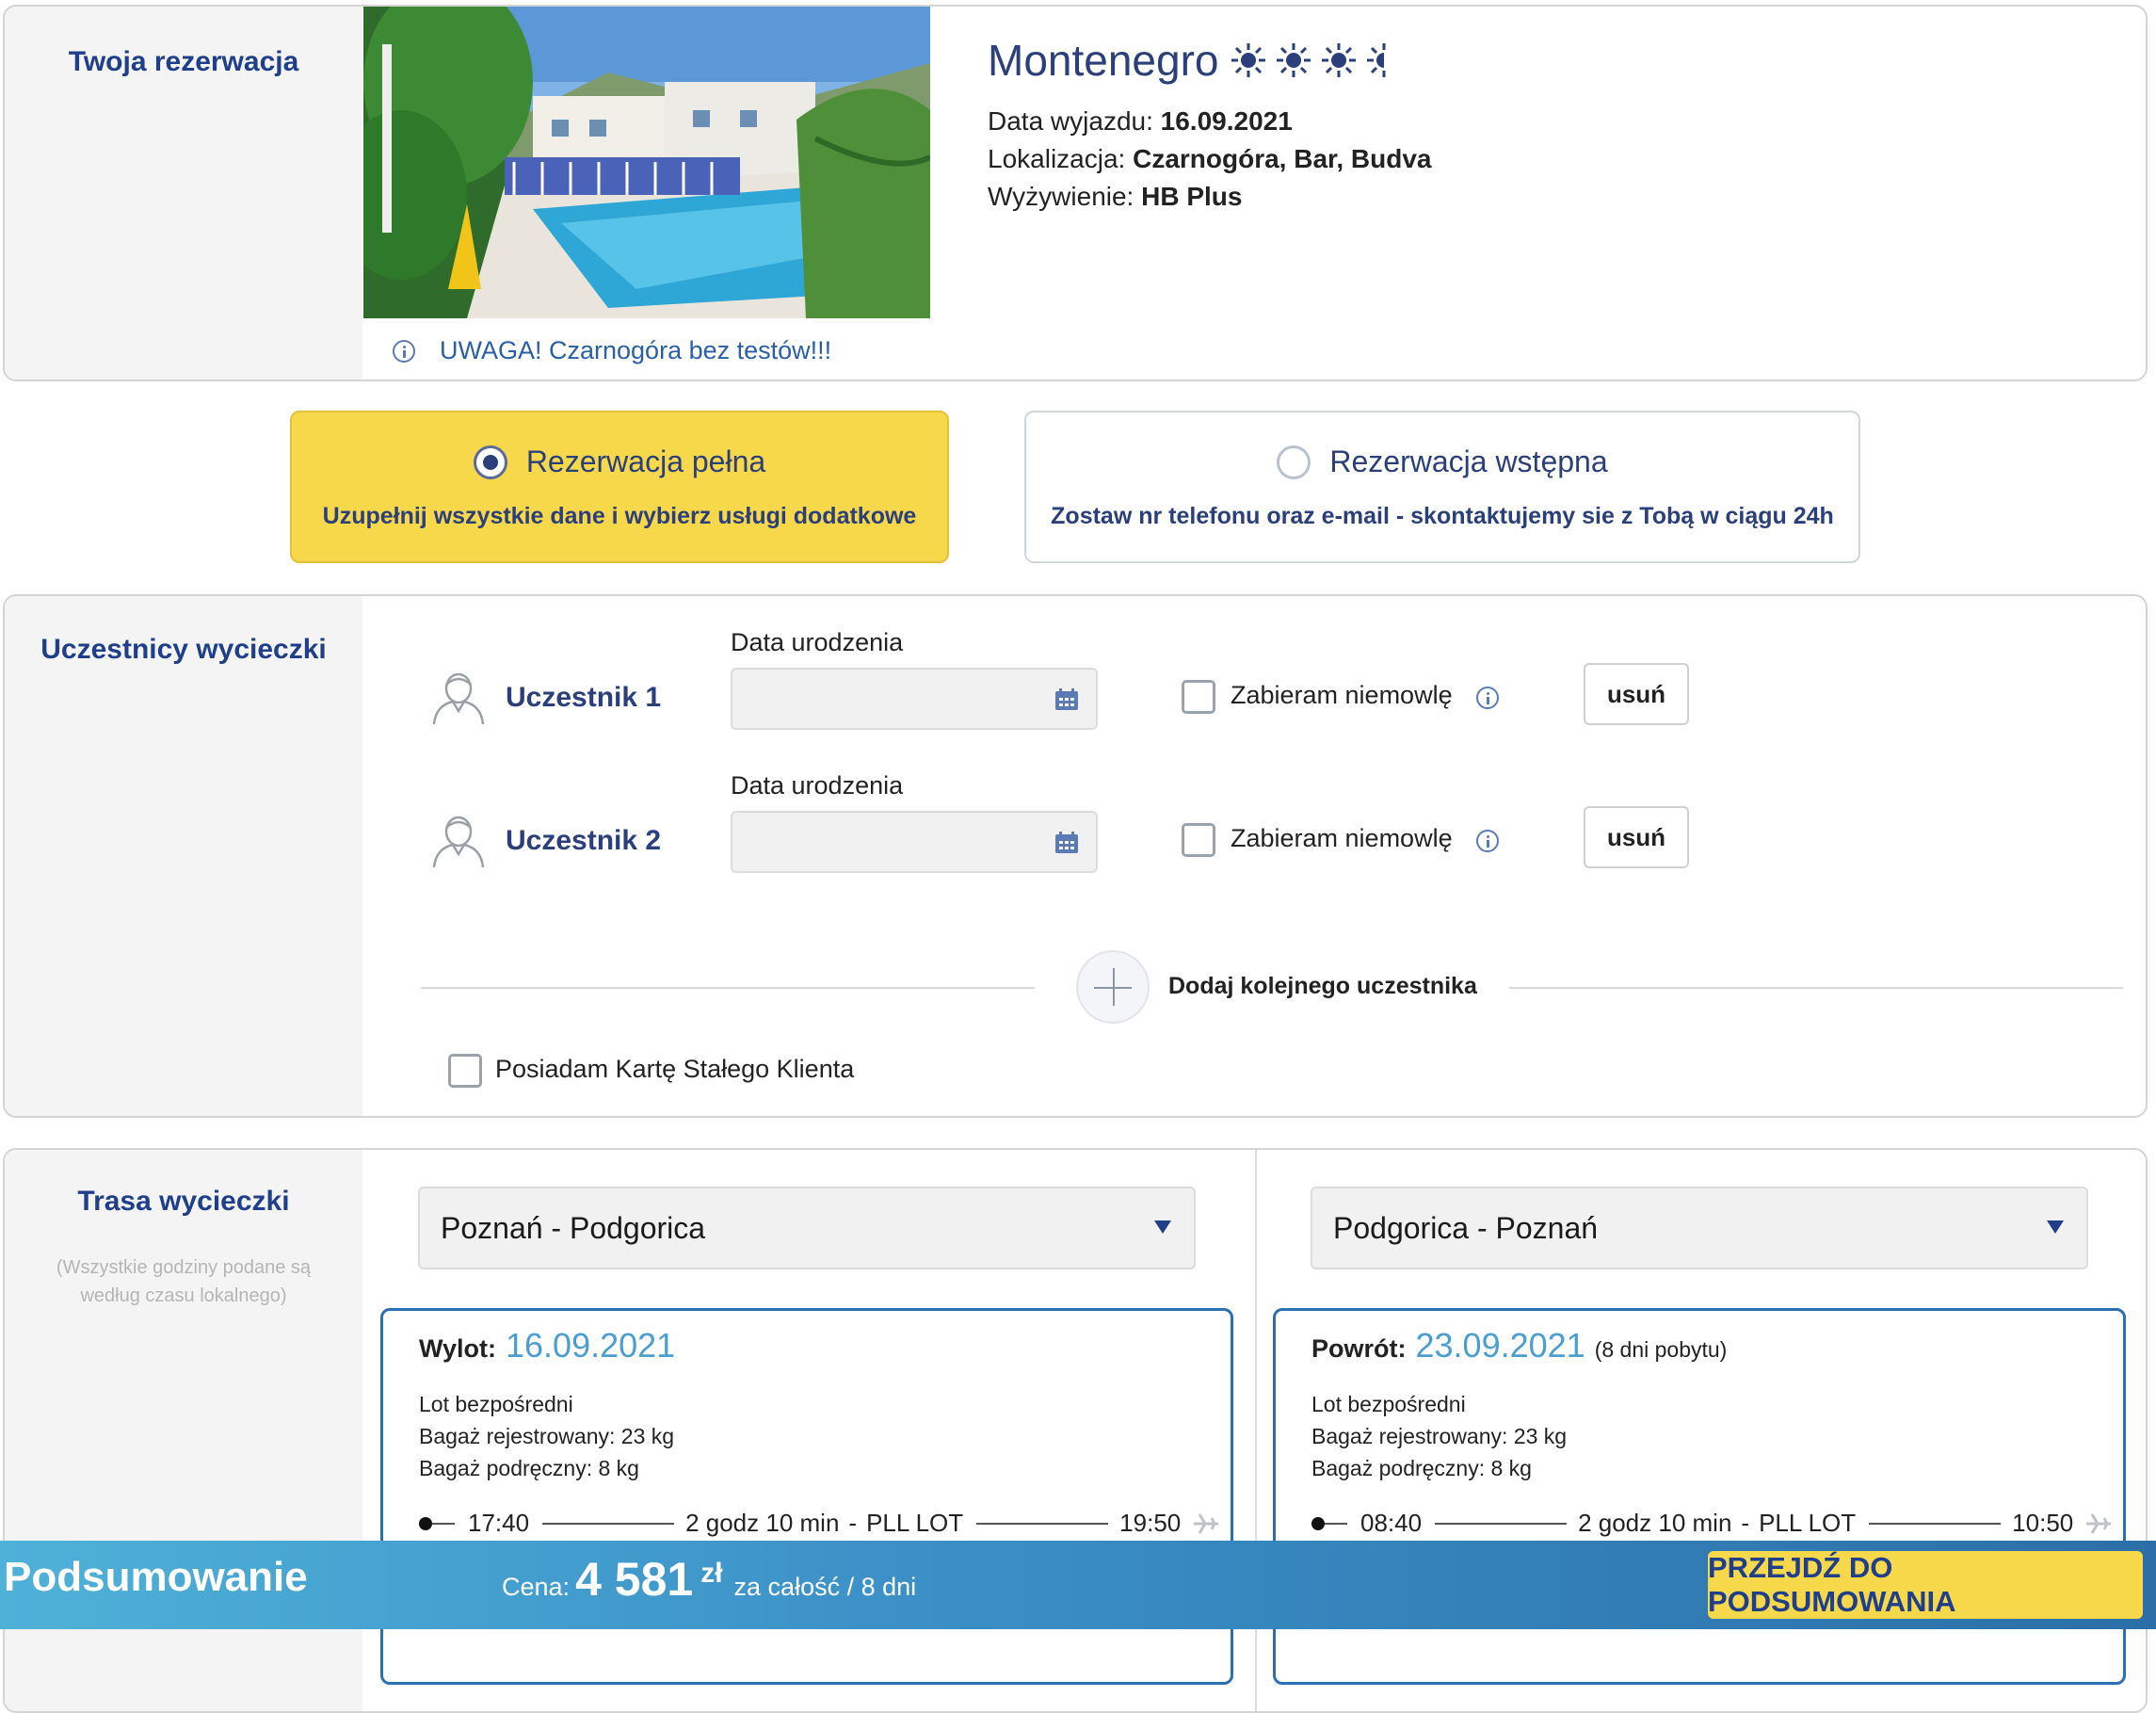 Image resolution: width=2156 pixels, height=1713 pixels. Describe the element at coordinates (825, 1587) in the screenshot. I see `price-suffix: za całość / 8 dni` at that location.